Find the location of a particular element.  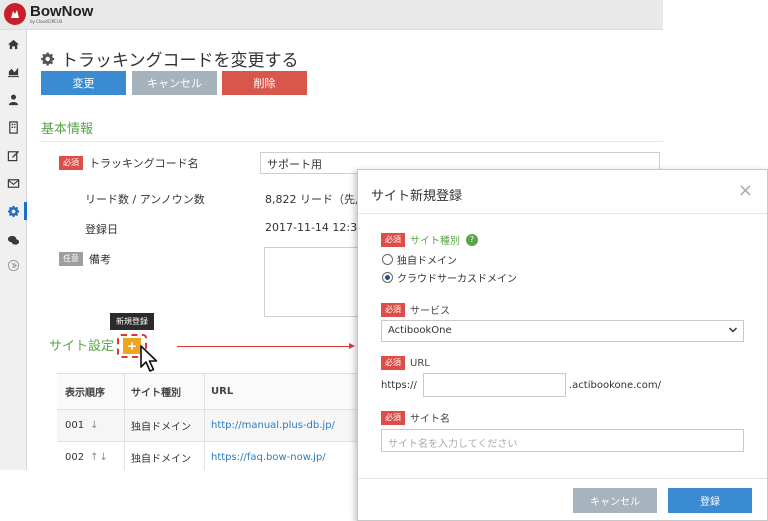

radio-cloudcircus-domain: クラウドサーカスドメイン is located at coordinates (449, 277).